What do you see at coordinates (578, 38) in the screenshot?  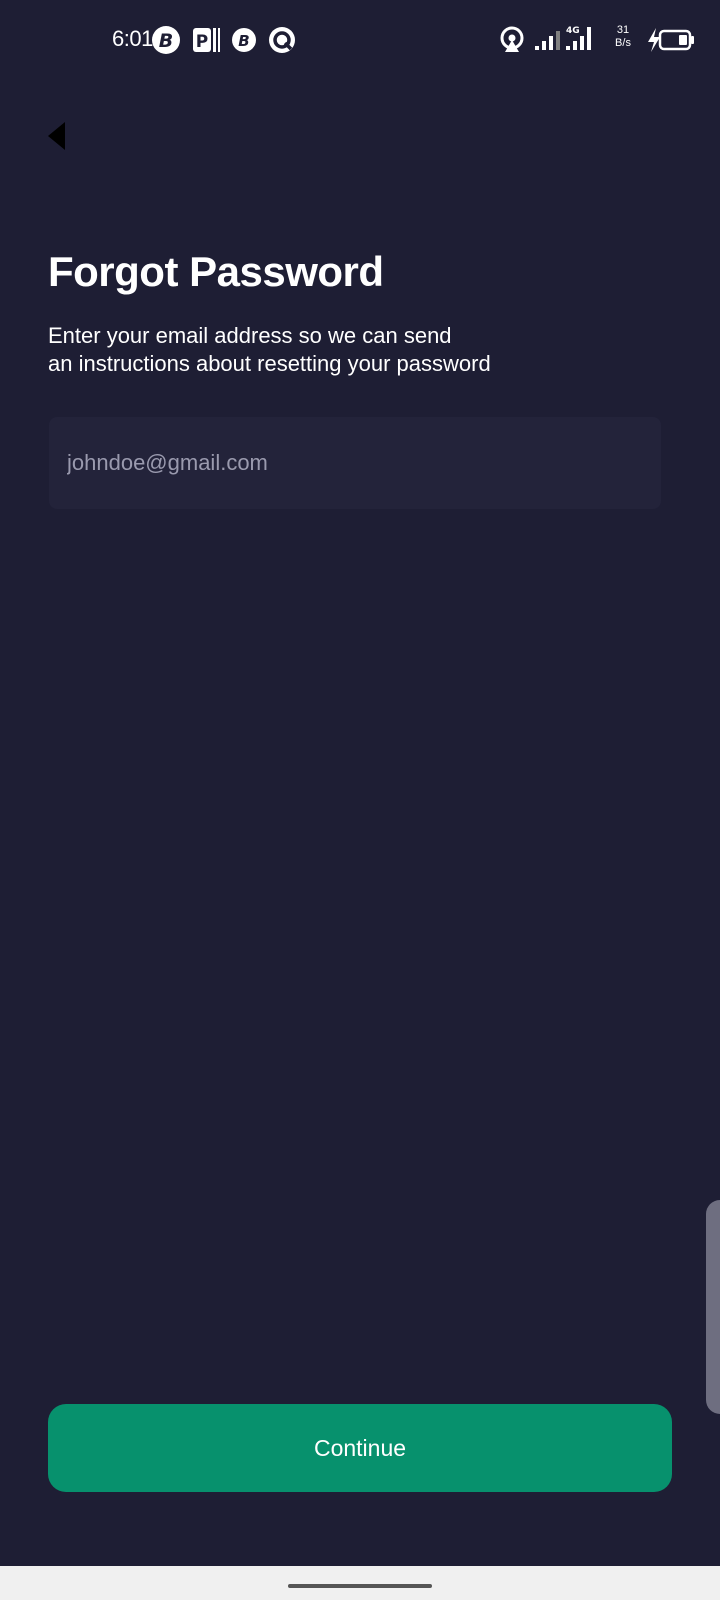 I see `signal-4g-icon: 4G` at bounding box center [578, 38].